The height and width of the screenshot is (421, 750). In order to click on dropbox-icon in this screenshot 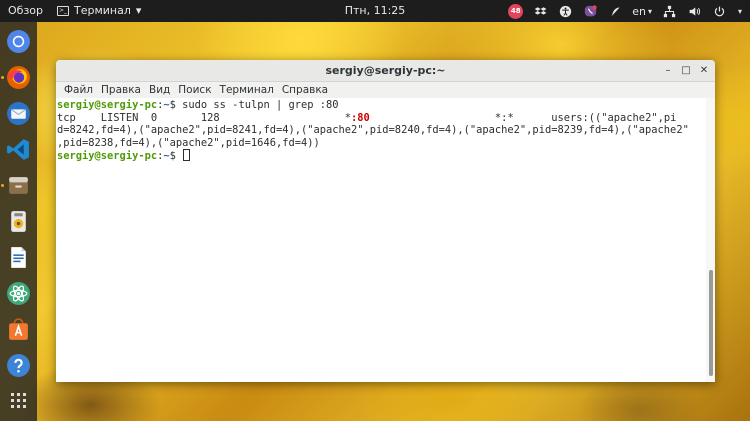, I will do `click(540, 11)`.